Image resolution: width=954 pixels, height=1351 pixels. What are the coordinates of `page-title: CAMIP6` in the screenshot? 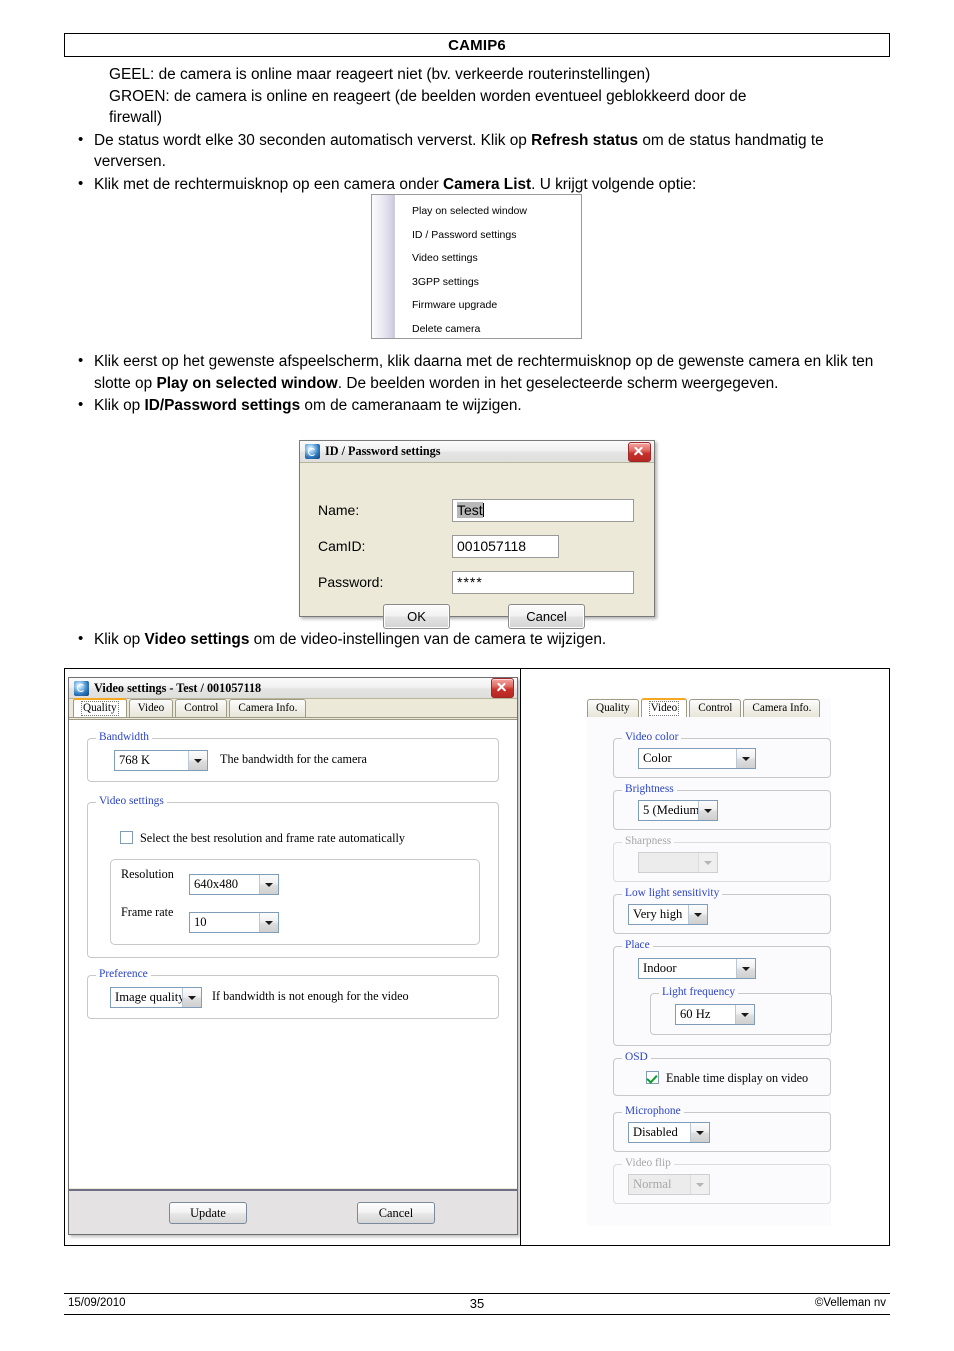 It's located at (477, 45).